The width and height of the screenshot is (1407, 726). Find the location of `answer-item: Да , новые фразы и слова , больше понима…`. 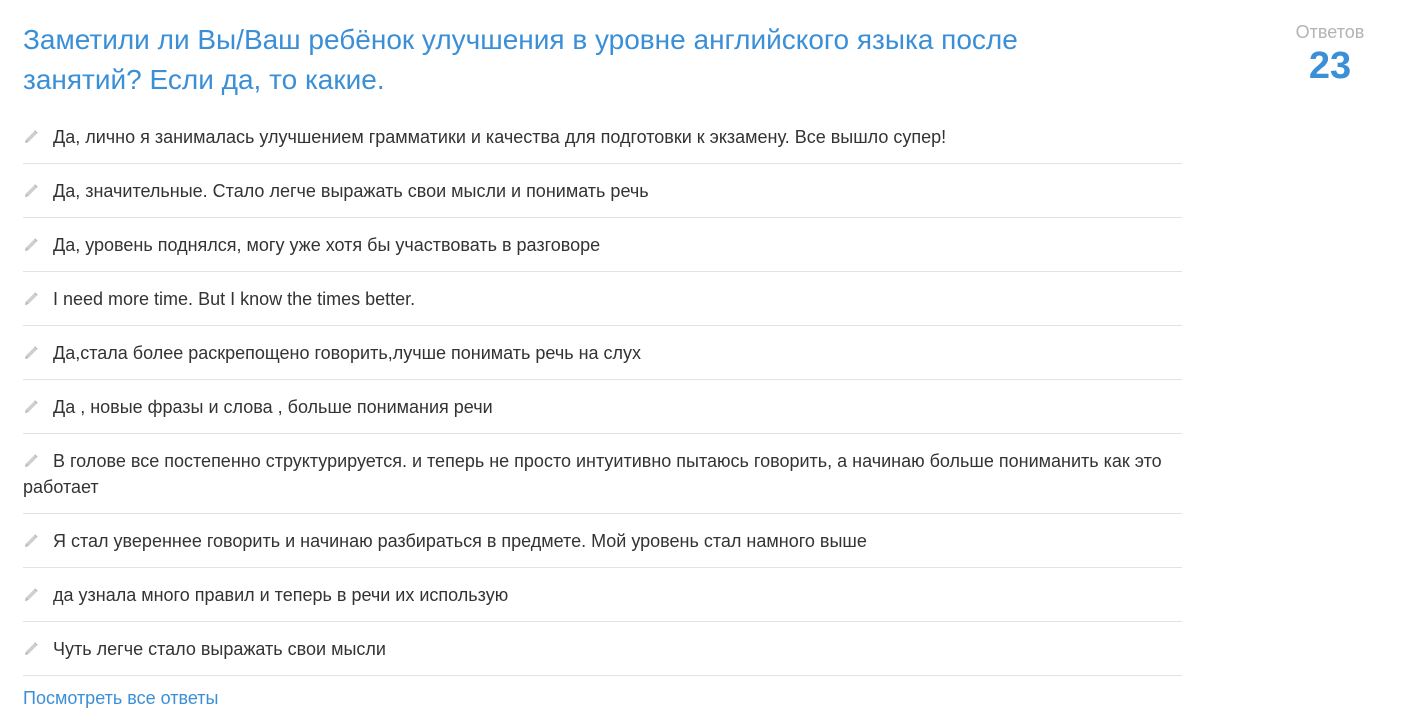

answer-item: Да , новые фразы и слова , больше понима… is located at coordinates (602, 407).